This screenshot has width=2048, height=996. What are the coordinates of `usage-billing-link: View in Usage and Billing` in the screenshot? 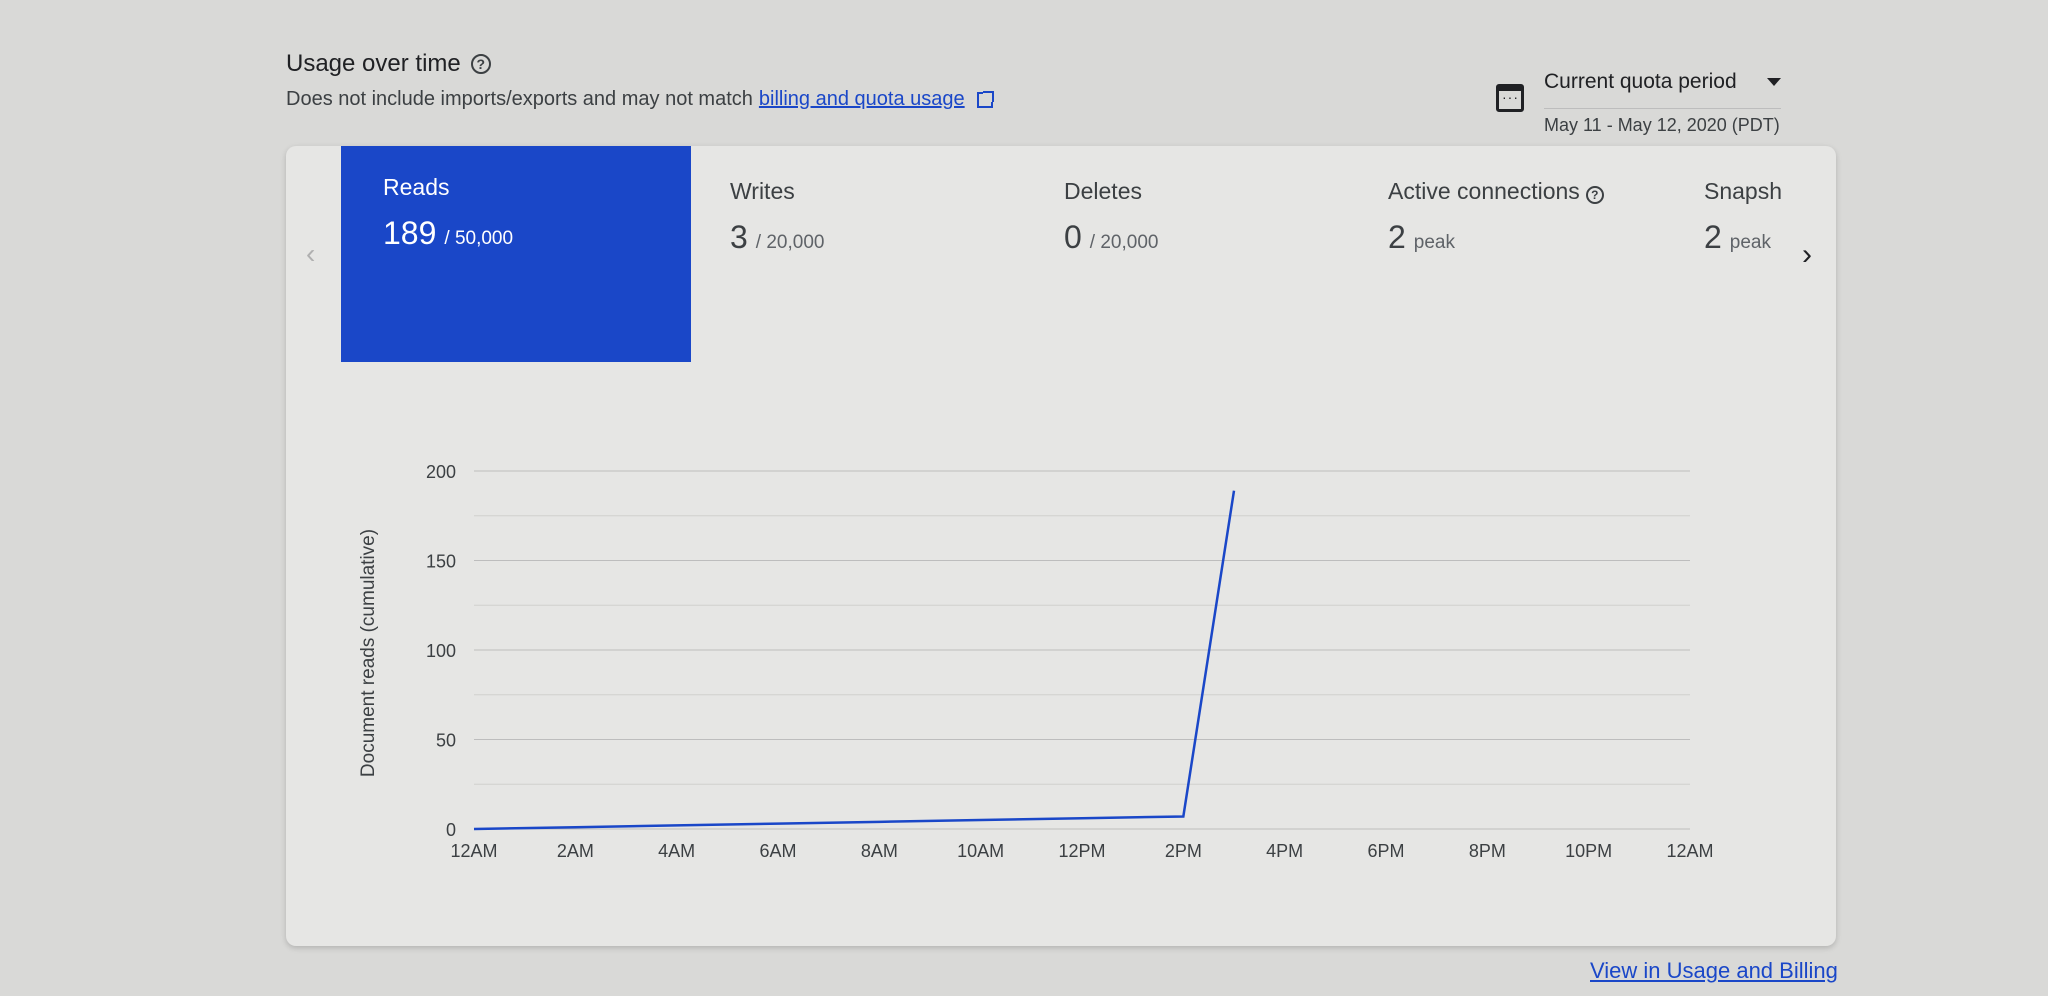 It's located at (1714, 971).